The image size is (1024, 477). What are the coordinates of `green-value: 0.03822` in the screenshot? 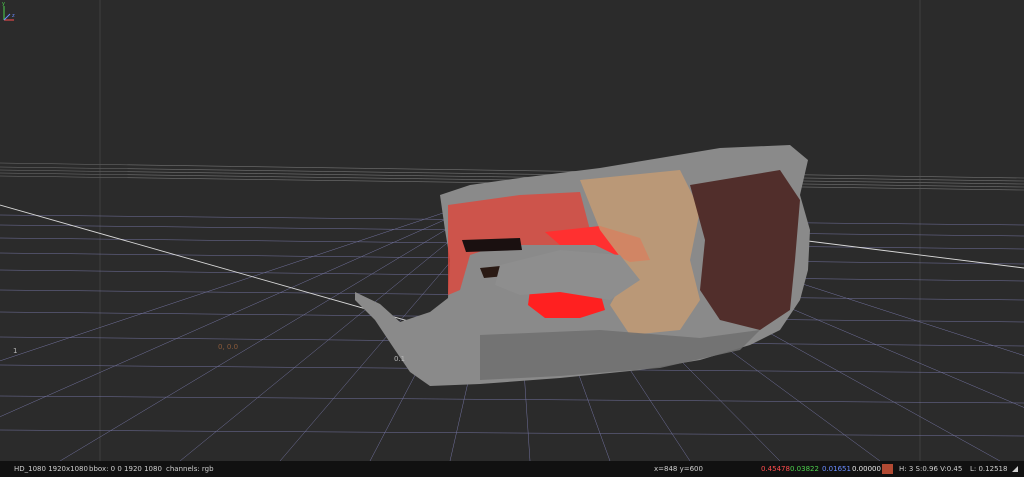 It's located at (804, 469).